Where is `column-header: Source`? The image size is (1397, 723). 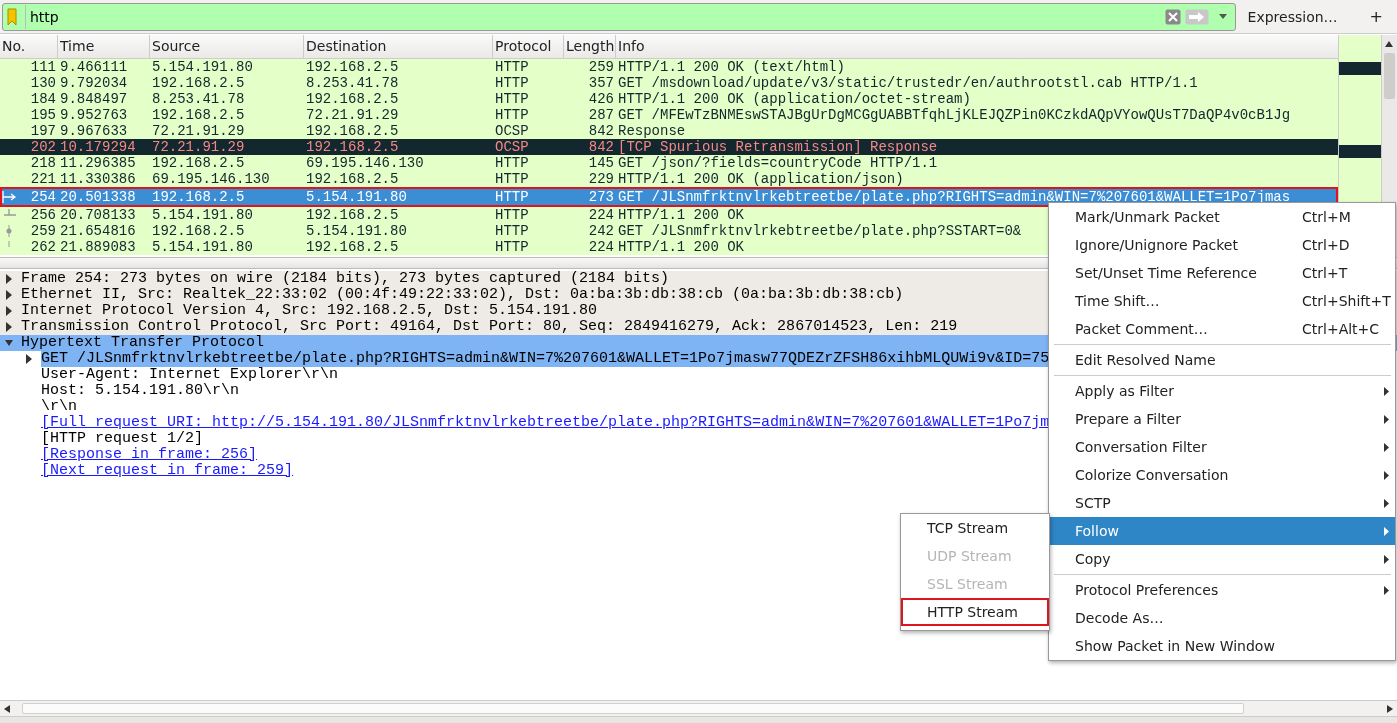
column-header: Source is located at coordinates (227, 46).